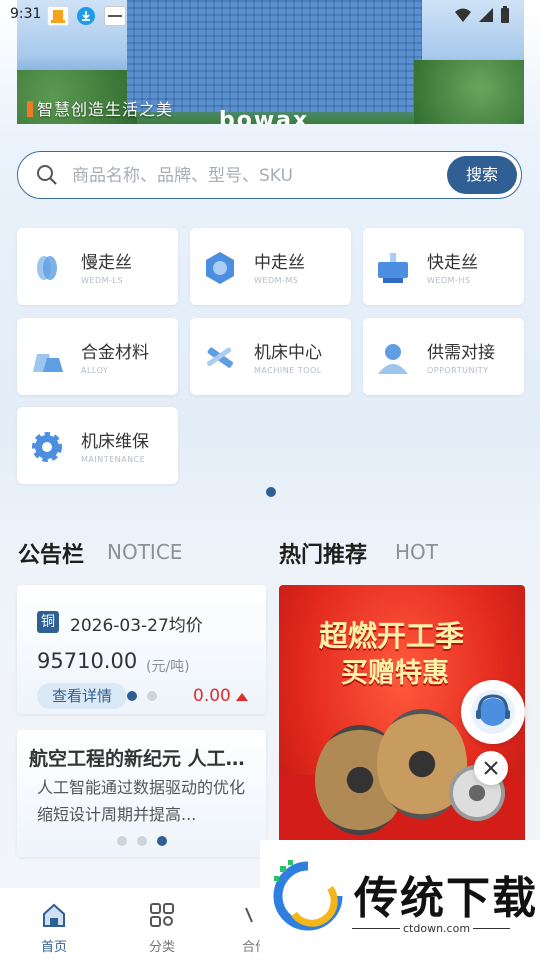 Image resolution: width=540 pixels, height=960 pixels. Describe the element at coordinates (95, 370) in the screenshot. I see `category-subtitle: ALLOY` at that location.